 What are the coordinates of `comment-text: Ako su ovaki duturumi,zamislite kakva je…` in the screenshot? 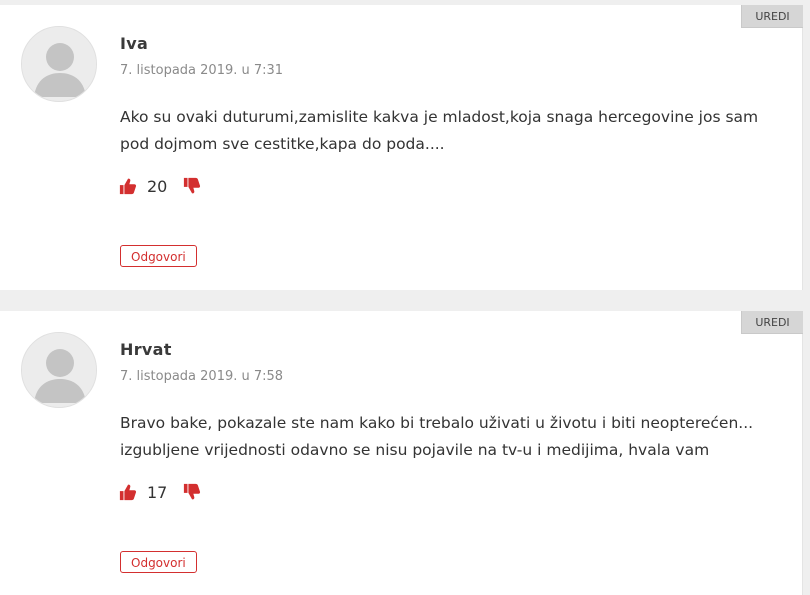 It's located at (439, 130).